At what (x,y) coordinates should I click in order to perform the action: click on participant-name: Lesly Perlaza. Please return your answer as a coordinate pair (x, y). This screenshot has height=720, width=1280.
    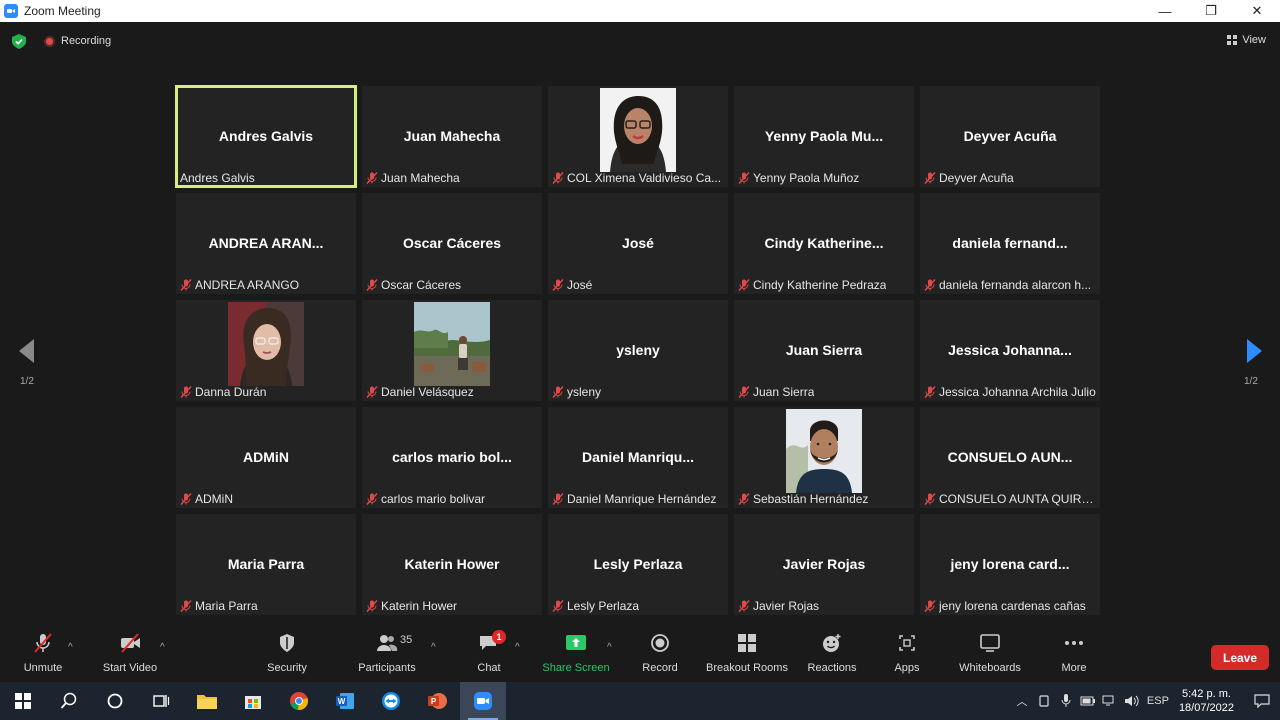
    Looking at the image, I should click on (603, 606).